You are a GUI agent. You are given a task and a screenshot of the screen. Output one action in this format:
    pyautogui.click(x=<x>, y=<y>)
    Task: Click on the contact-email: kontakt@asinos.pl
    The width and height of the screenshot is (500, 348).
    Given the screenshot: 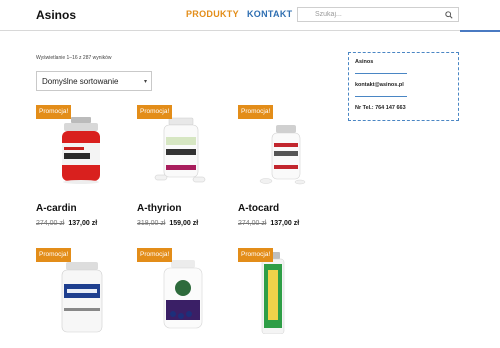 What is the action you would take?
    pyautogui.click(x=379, y=85)
    